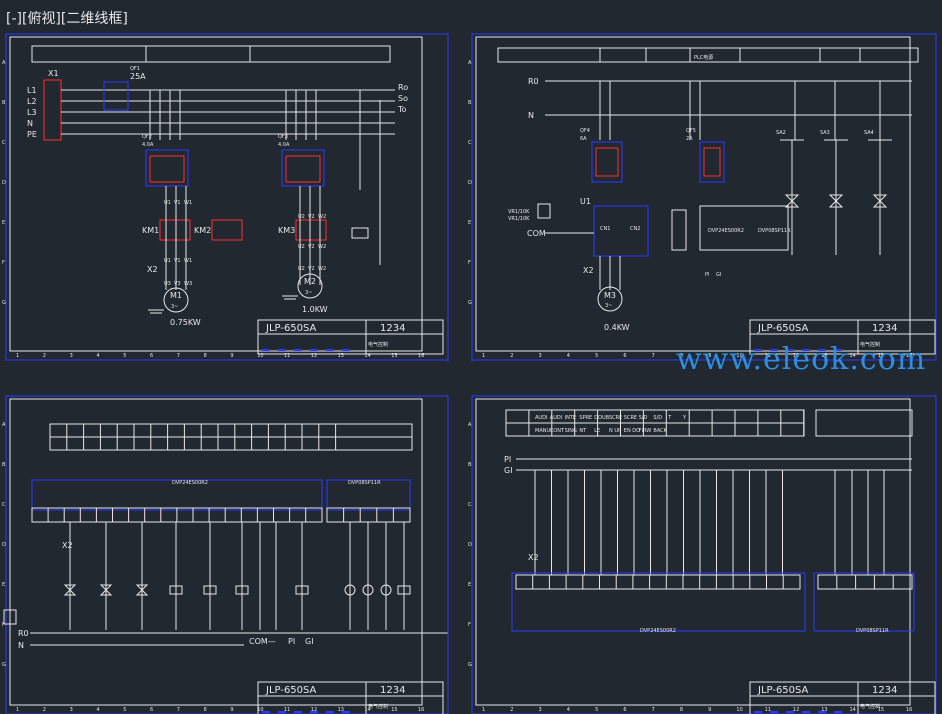  Describe the element at coordinates (97, 356) in the screenshot. I see `grid-number: 4` at that location.